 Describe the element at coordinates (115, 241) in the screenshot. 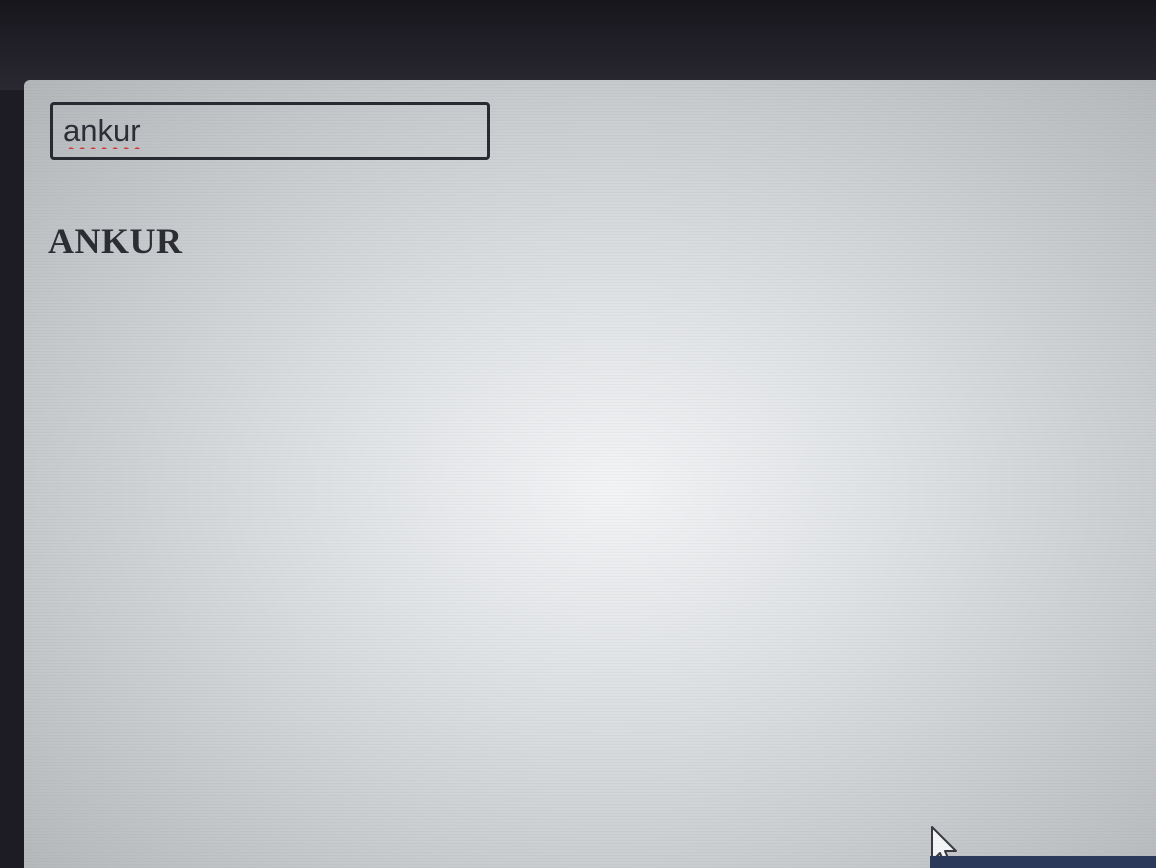

I see `output-heading: ANKUR` at that location.